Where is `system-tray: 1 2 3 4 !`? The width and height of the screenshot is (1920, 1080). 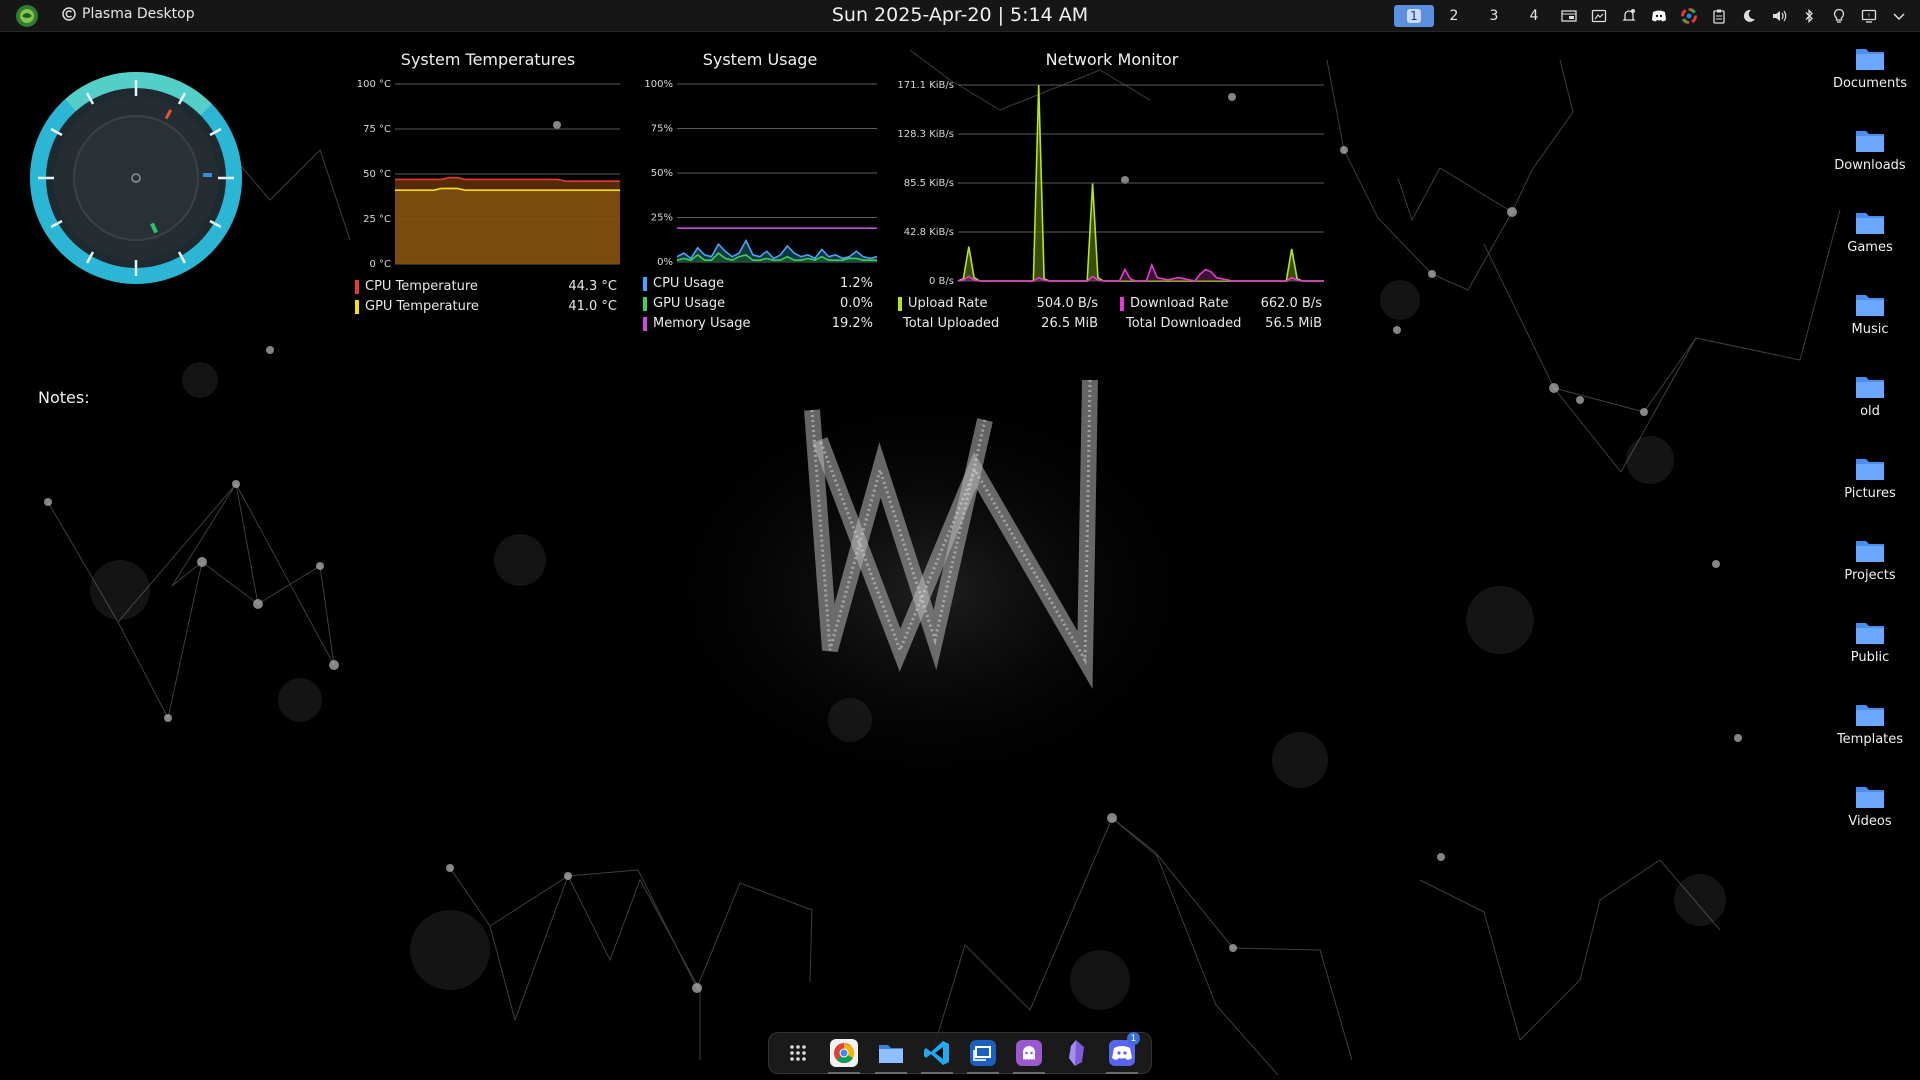 system-tray: 1 2 3 4 ! is located at coordinates (1654, 16).